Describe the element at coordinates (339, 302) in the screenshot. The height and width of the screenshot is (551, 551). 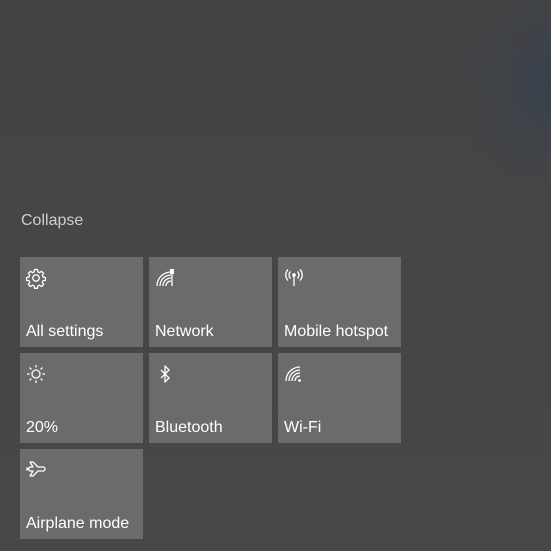
I see `mobile-hotspot-tile: Mobile hotspot` at that location.